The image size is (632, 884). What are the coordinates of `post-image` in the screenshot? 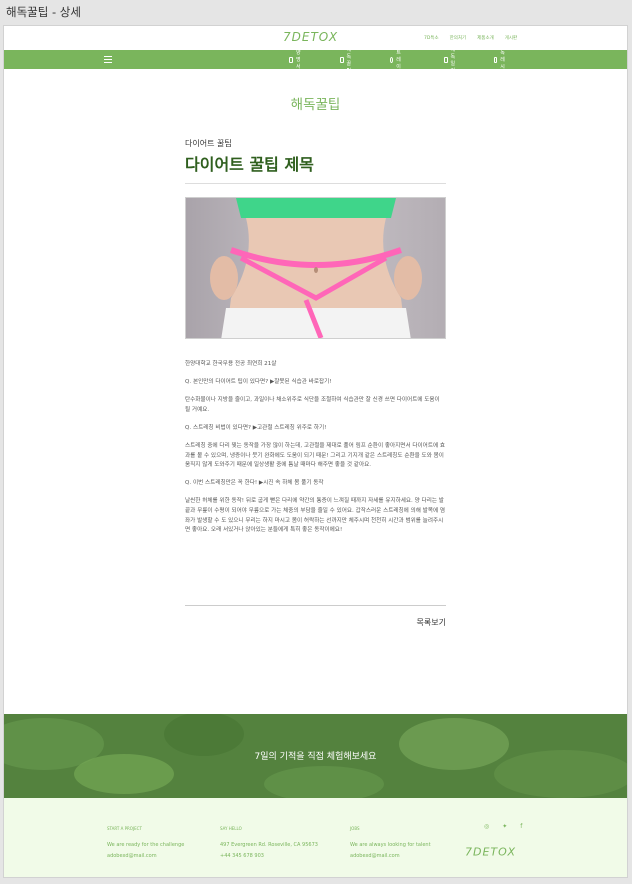 It's located at (315, 268).